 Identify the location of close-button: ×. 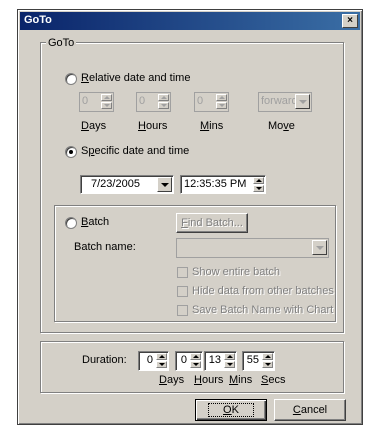
(350, 21).